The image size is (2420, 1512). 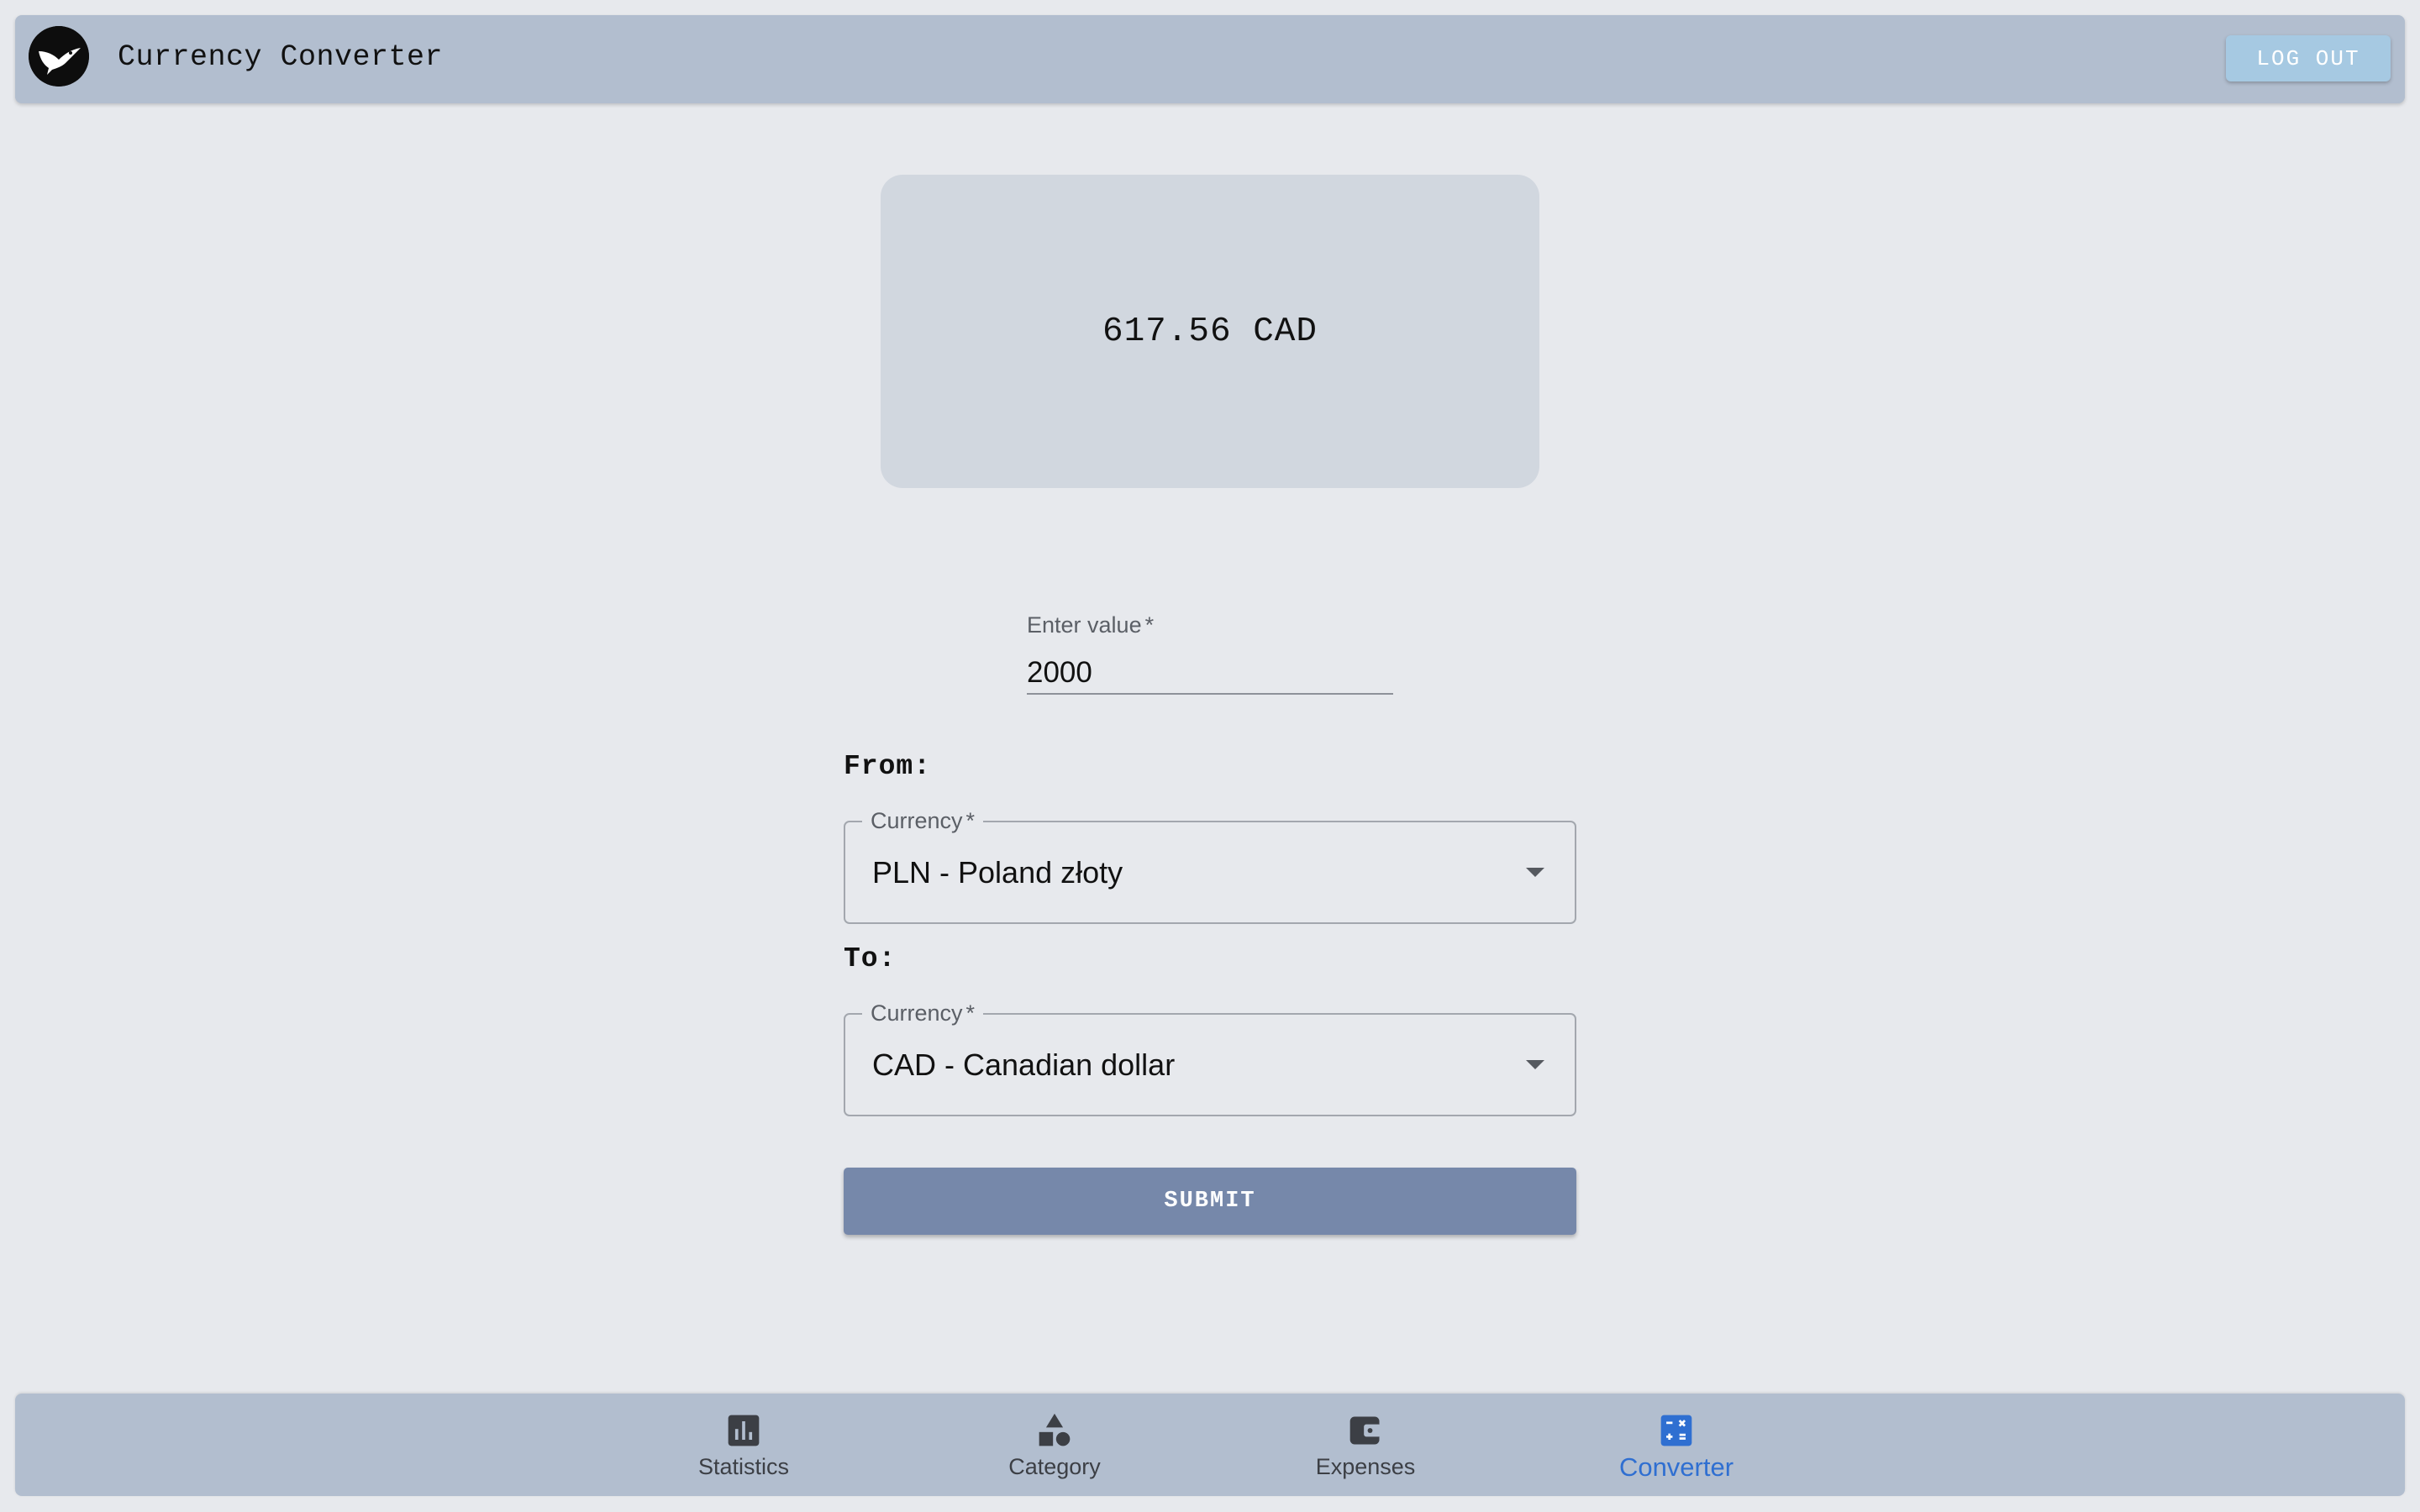 I want to click on nav-label-expenses: Expenses, so click(x=1365, y=1466).